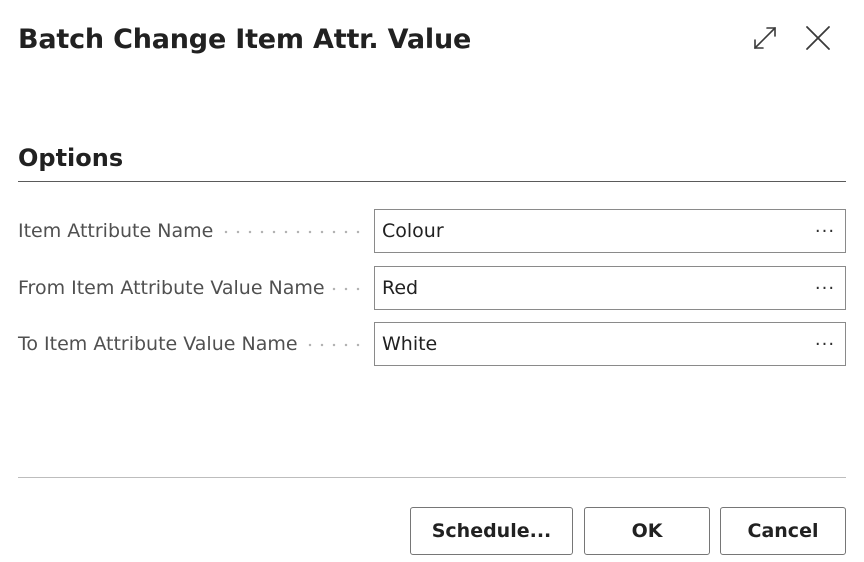  Describe the element at coordinates (610, 288) in the screenshot. I see `from-value-name-input: Red ···` at that location.